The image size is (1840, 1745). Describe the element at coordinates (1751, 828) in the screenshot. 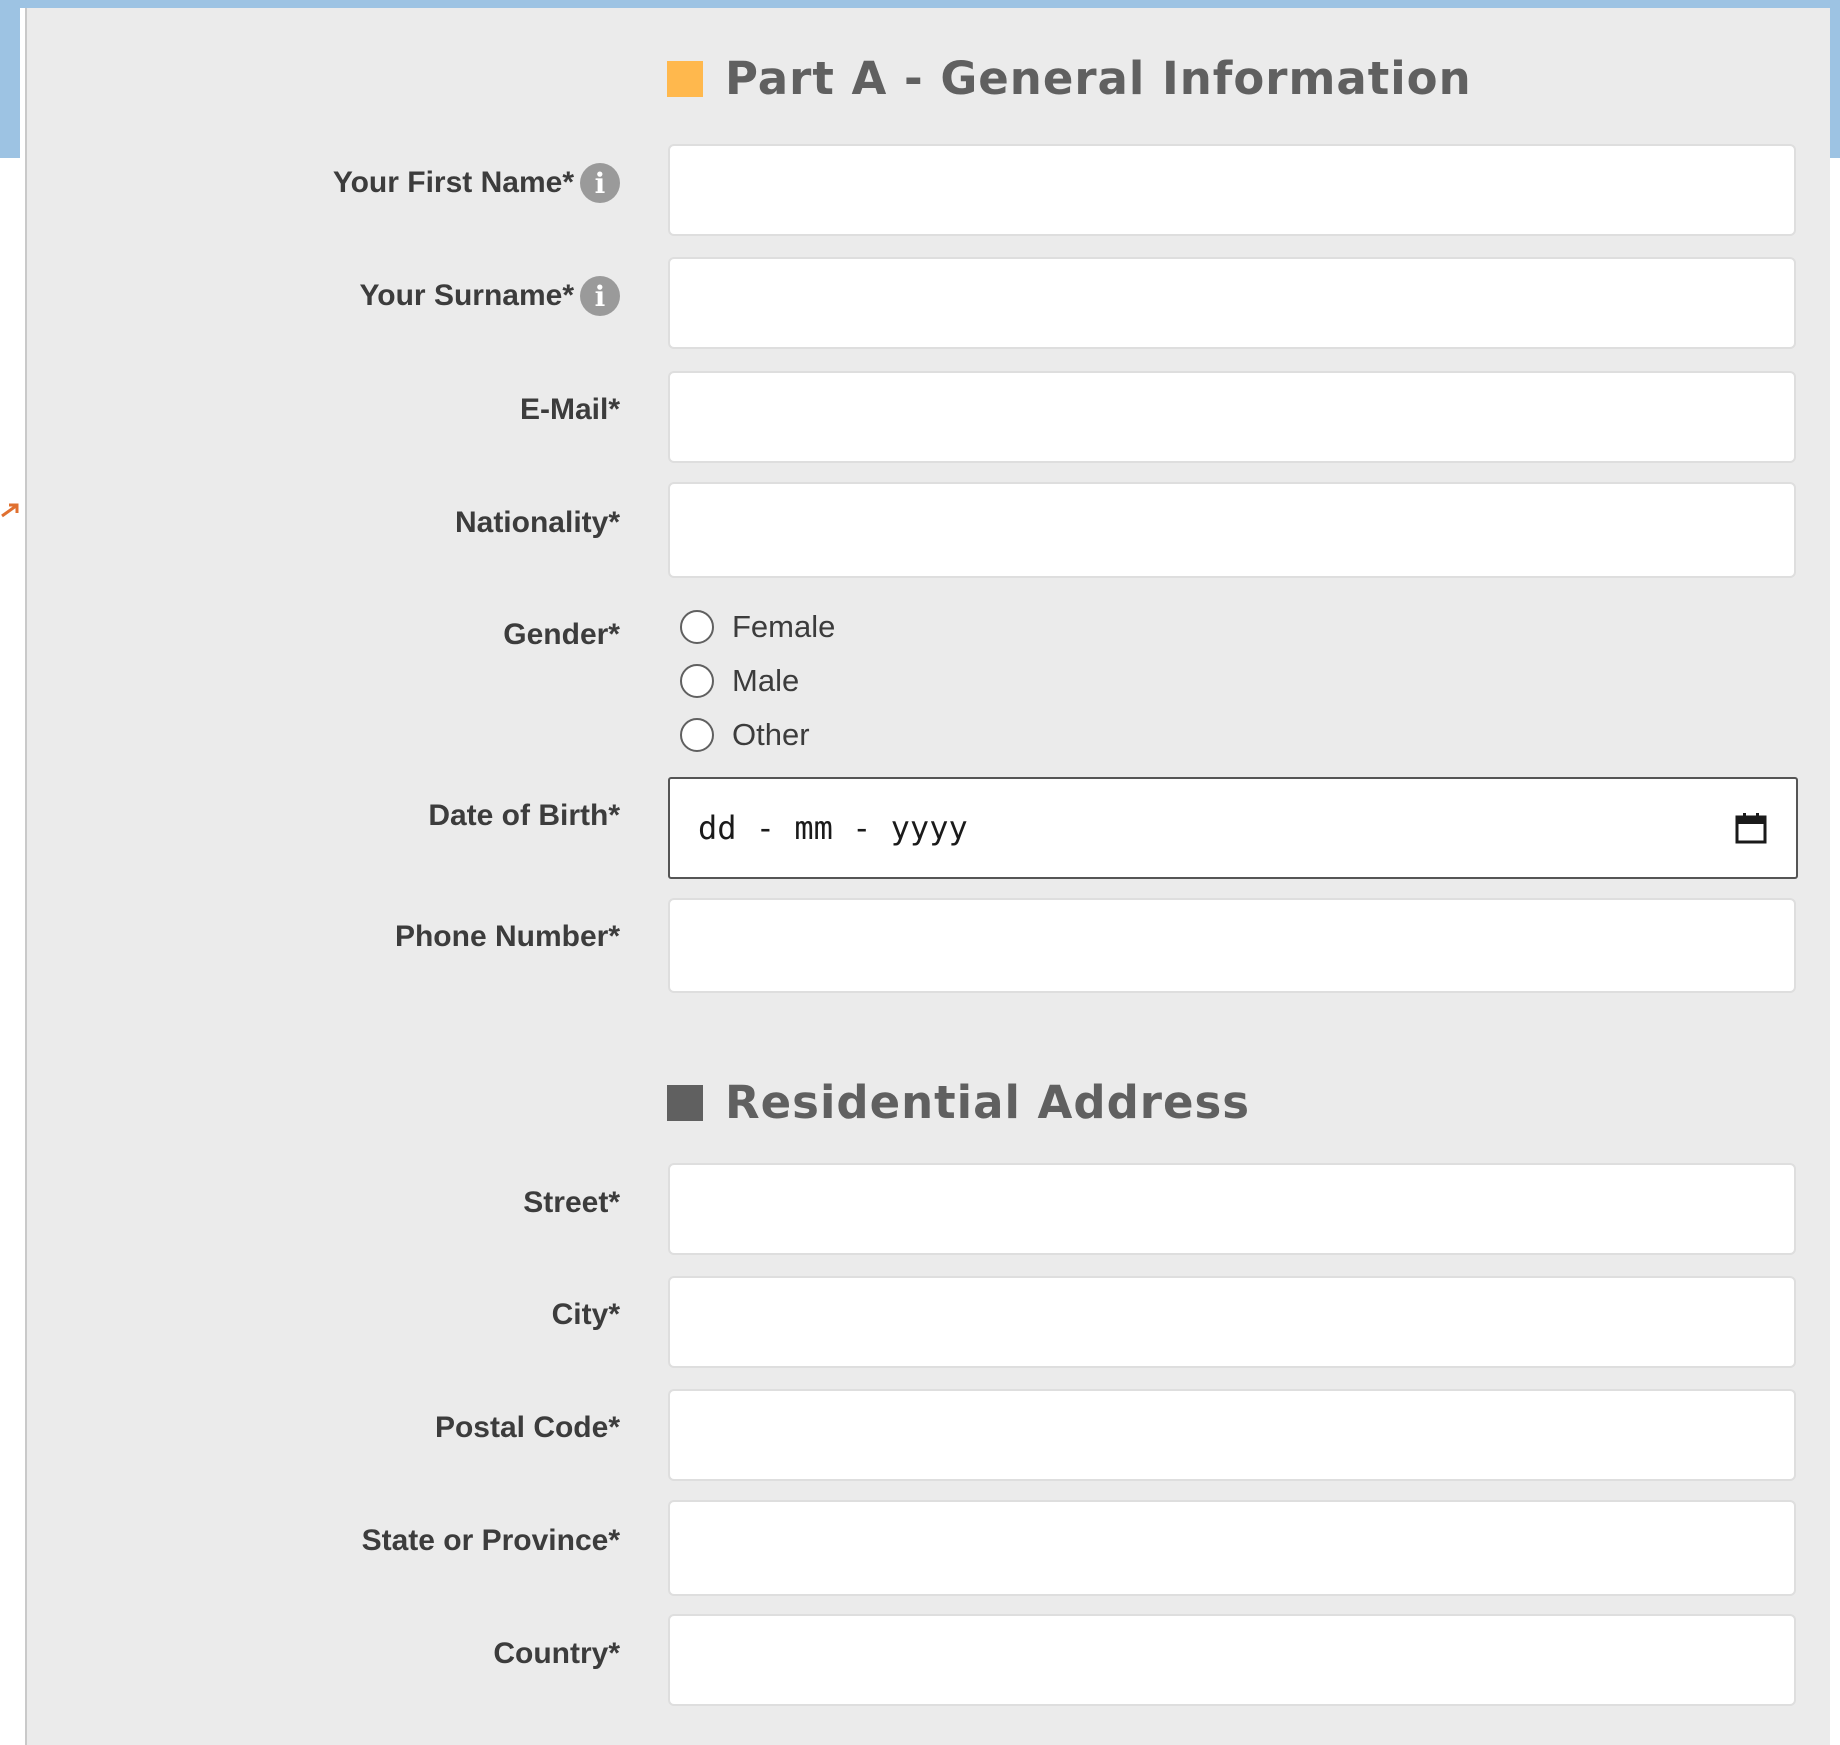

I see `calendar-icon` at that location.